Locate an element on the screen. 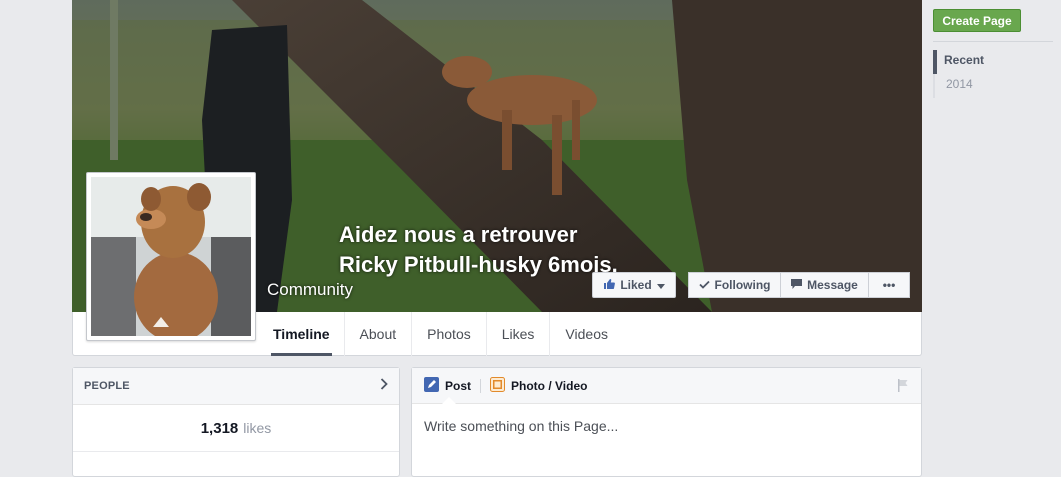 Image resolution: width=1061 pixels, height=477 pixels. thumbs-up-icon is located at coordinates (609, 285).